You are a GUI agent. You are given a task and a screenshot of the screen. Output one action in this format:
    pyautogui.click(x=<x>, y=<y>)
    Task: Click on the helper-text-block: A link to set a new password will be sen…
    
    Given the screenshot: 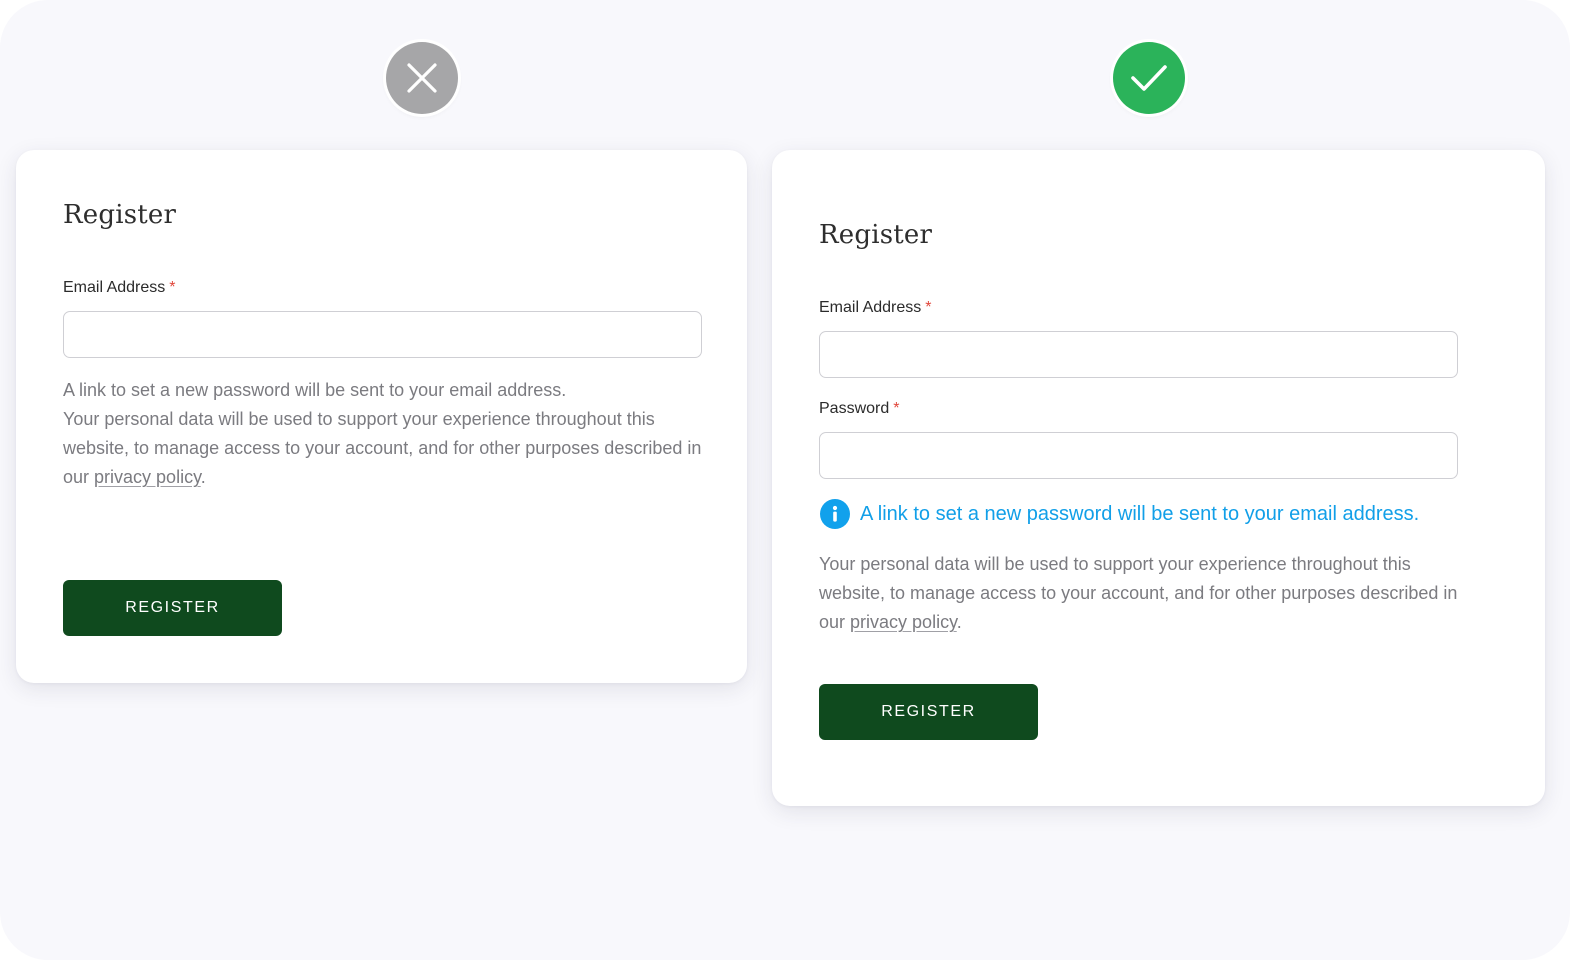 What is the action you would take?
    pyautogui.click(x=388, y=434)
    